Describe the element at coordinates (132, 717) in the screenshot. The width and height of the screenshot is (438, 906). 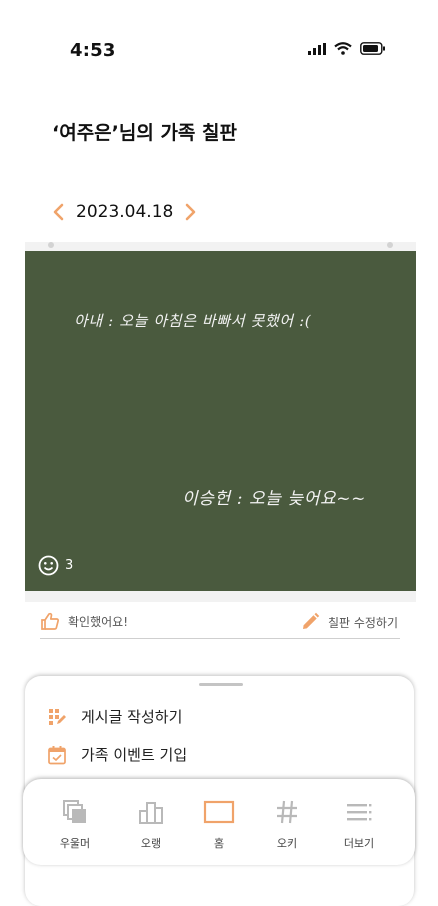
I see `write-post-label: 게시글 작성하기` at that location.